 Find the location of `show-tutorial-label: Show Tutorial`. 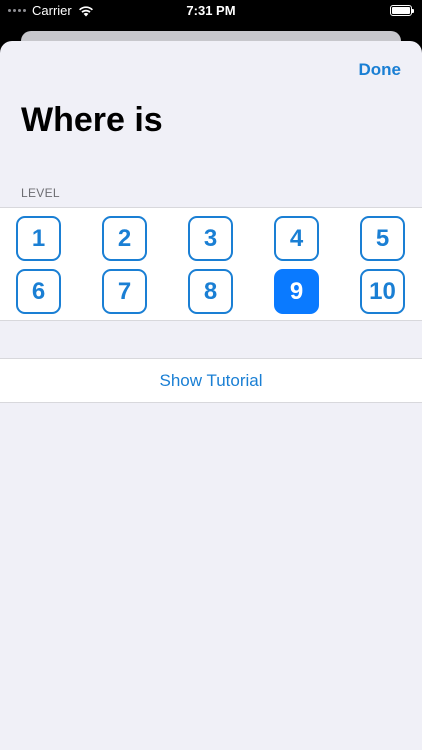

show-tutorial-label: Show Tutorial is located at coordinates (211, 380).